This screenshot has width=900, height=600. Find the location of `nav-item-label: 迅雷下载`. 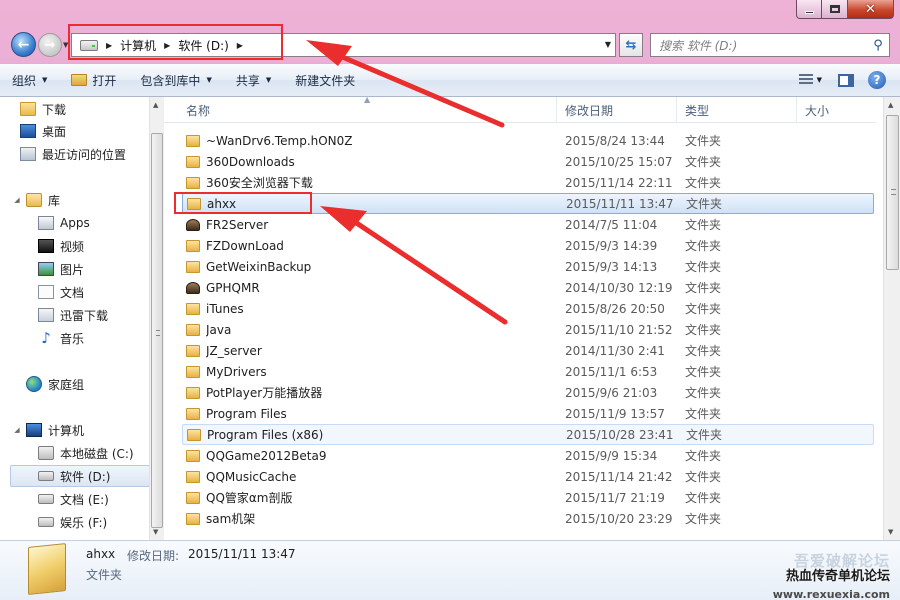

nav-item-label: 迅雷下载 is located at coordinates (84, 315).